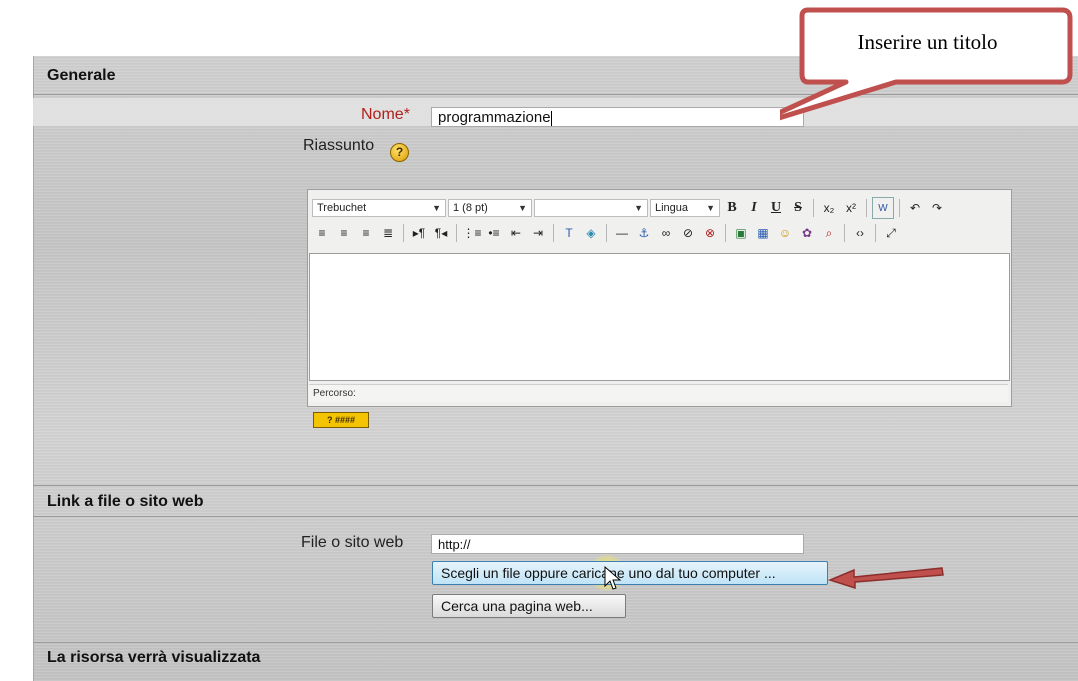  Describe the element at coordinates (613, 578) in the screenshot. I see `mouse-pointer-icon` at that location.